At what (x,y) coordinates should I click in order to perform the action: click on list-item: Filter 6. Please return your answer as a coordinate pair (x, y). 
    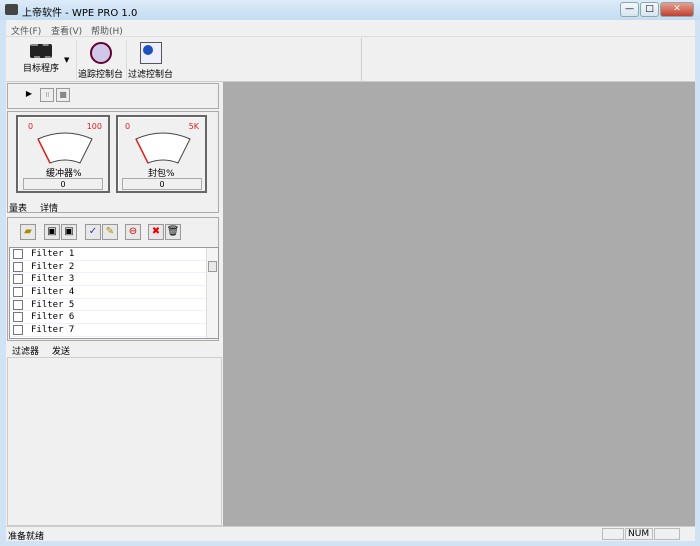
    Looking at the image, I should click on (114, 318).